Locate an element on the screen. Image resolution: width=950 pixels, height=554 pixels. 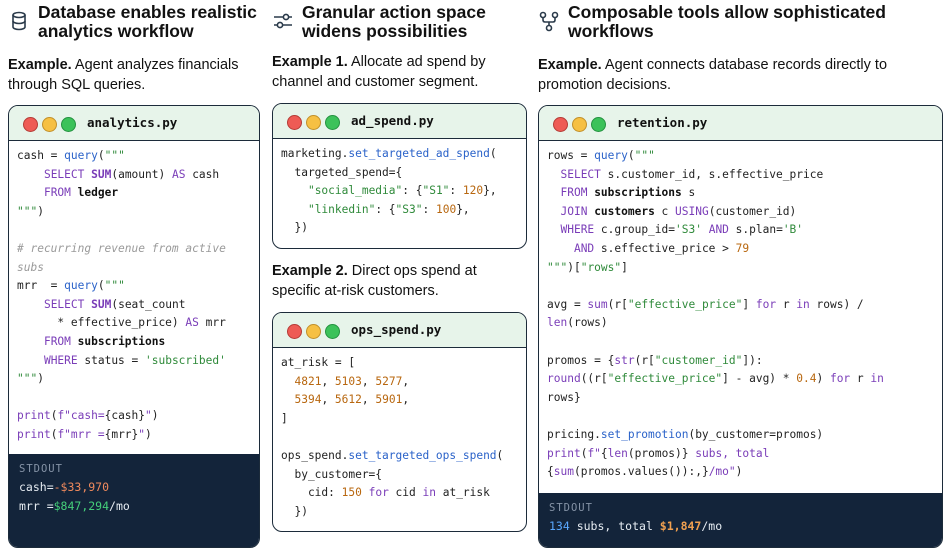
file-name: retention.py is located at coordinates (662, 122).